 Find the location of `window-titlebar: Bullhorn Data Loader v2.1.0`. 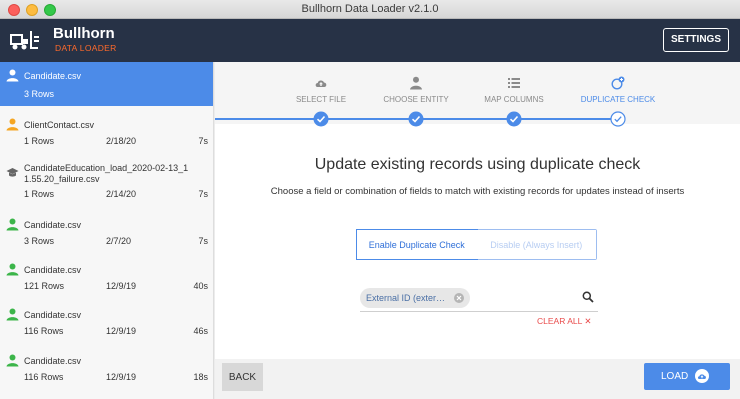

window-titlebar: Bullhorn Data Loader v2.1.0 is located at coordinates (370, 9).